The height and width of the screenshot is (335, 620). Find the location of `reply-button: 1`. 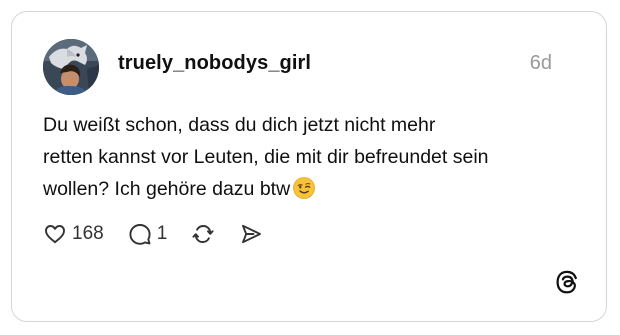

reply-button: 1 is located at coordinates (148, 234).